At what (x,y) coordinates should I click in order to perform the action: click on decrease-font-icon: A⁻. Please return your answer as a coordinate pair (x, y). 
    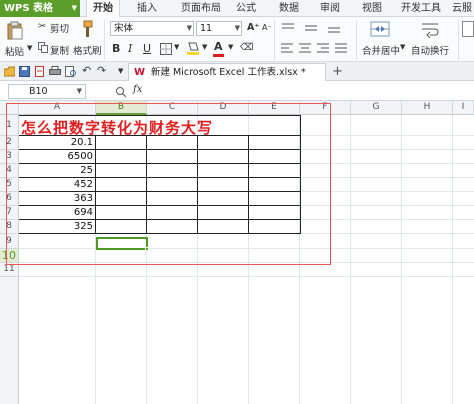
    Looking at the image, I should click on (267, 27).